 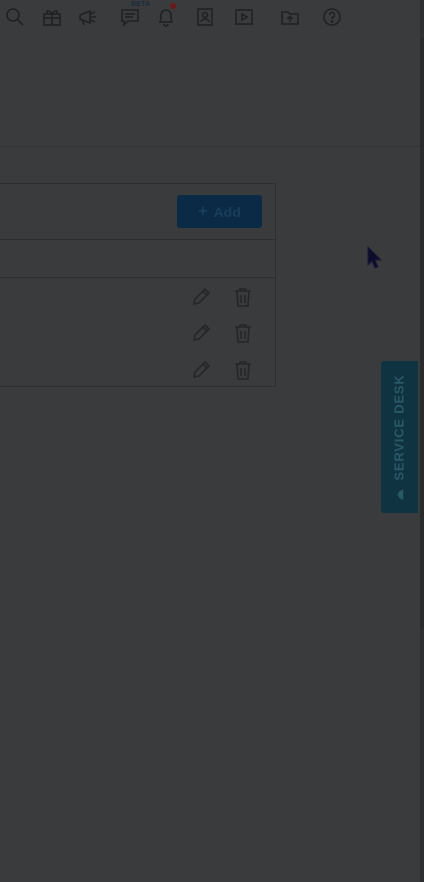 What do you see at coordinates (290, 17) in the screenshot?
I see `upload-folder-icon` at bounding box center [290, 17].